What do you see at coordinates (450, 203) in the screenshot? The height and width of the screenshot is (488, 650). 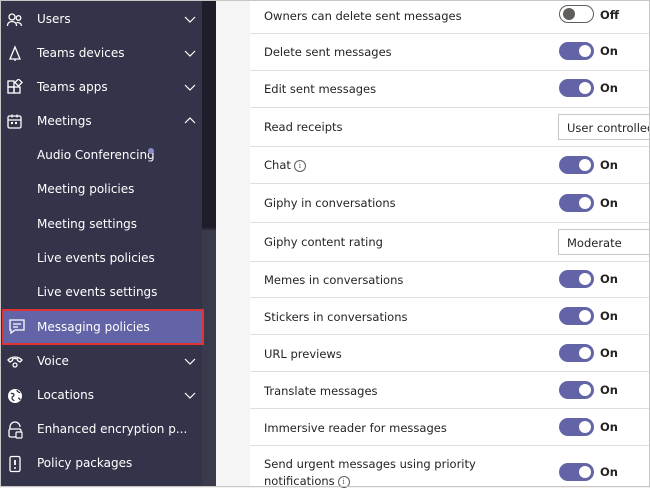 I see `setting-row-giphy: Giphy in conversations On` at bounding box center [450, 203].